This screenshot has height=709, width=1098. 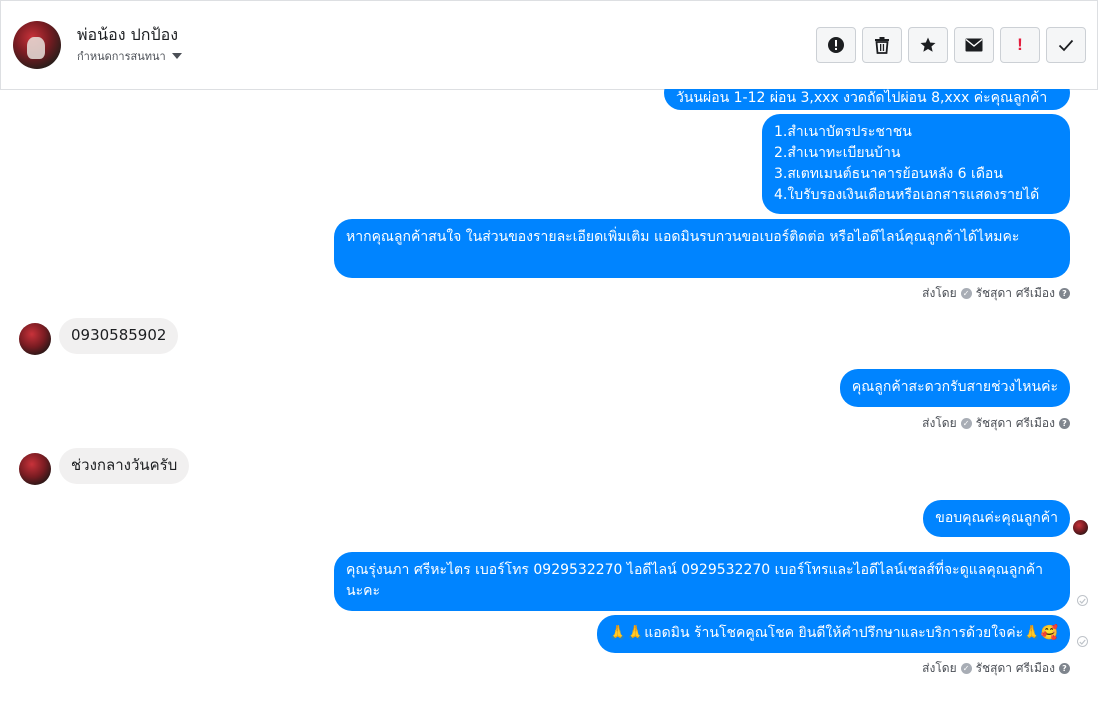 What do you see at coordinates (127, 35) in the screenshot?
I see `contact-name: พ่อน้อง ปกป้อง` at bounding box center [127, 35].